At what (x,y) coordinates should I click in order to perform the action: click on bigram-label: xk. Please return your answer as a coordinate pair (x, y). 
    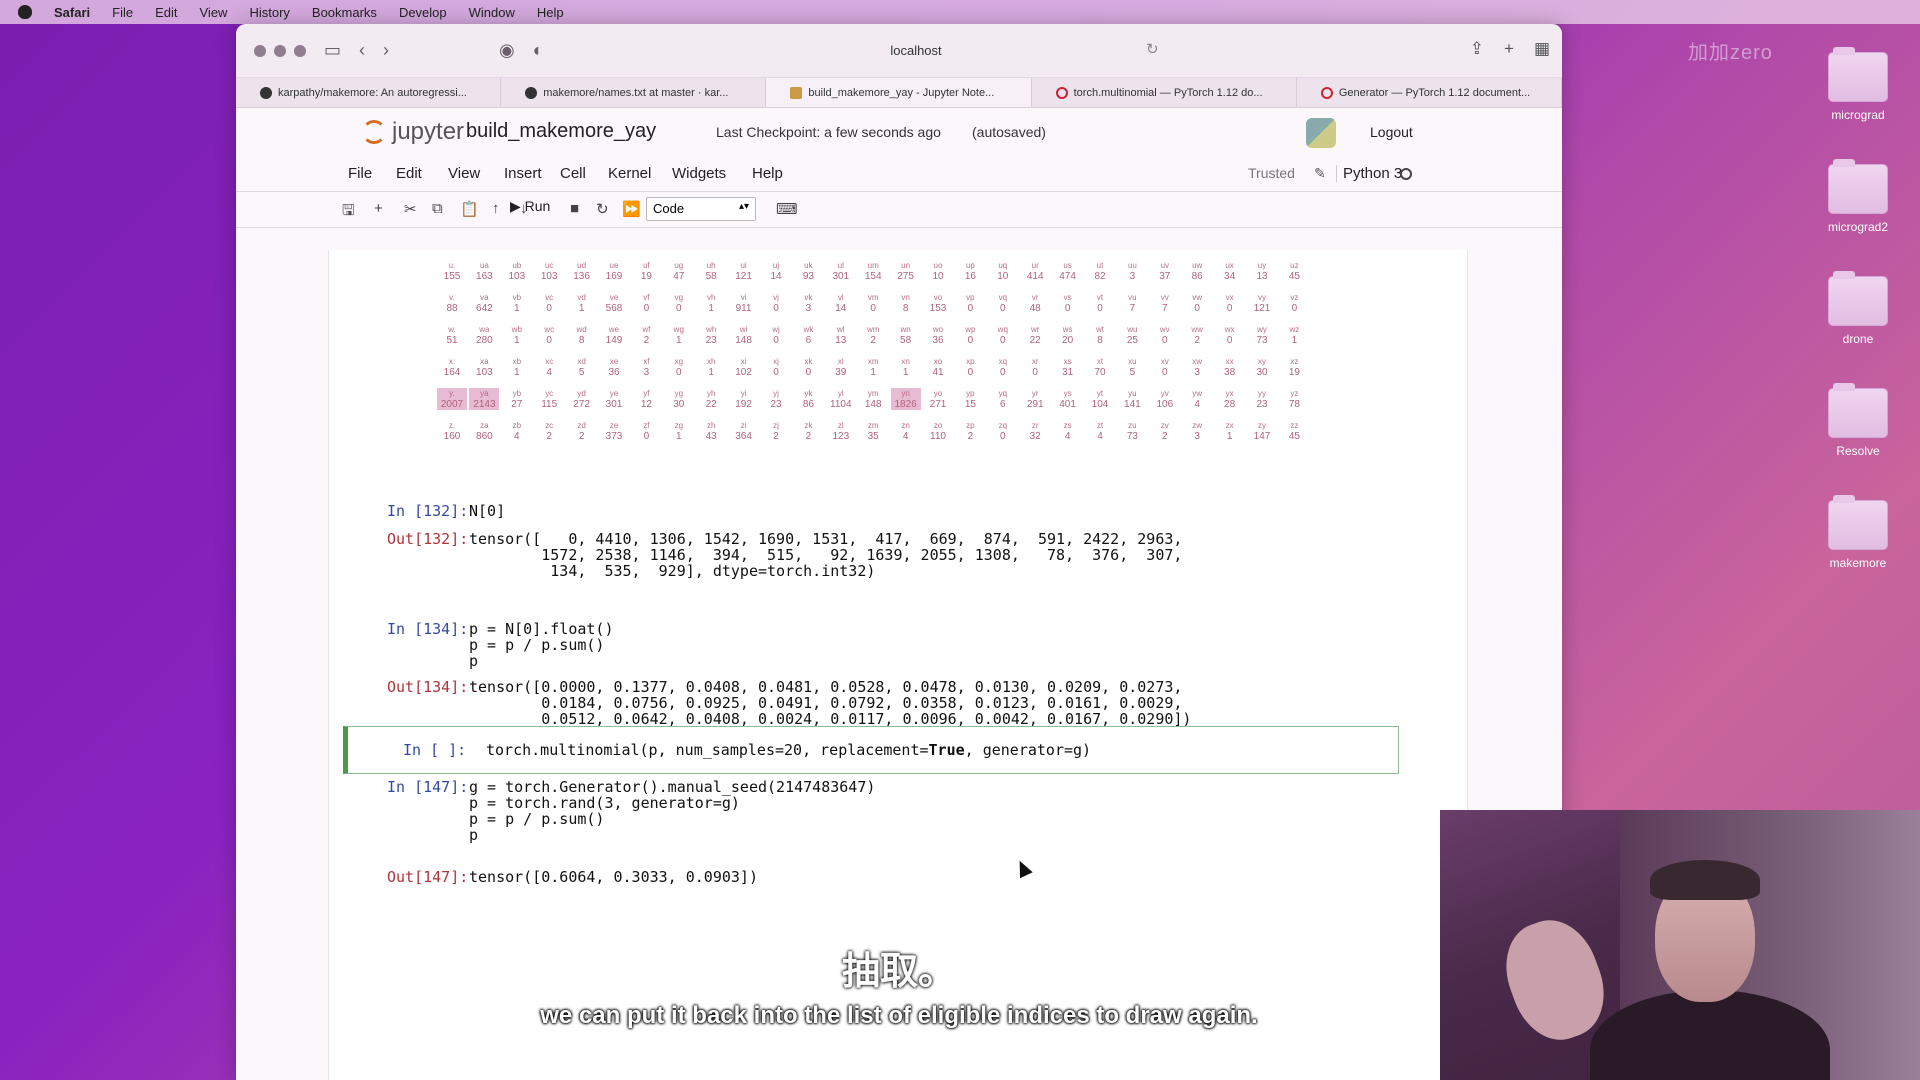
    Looking at the image, I should click on (808, 361).